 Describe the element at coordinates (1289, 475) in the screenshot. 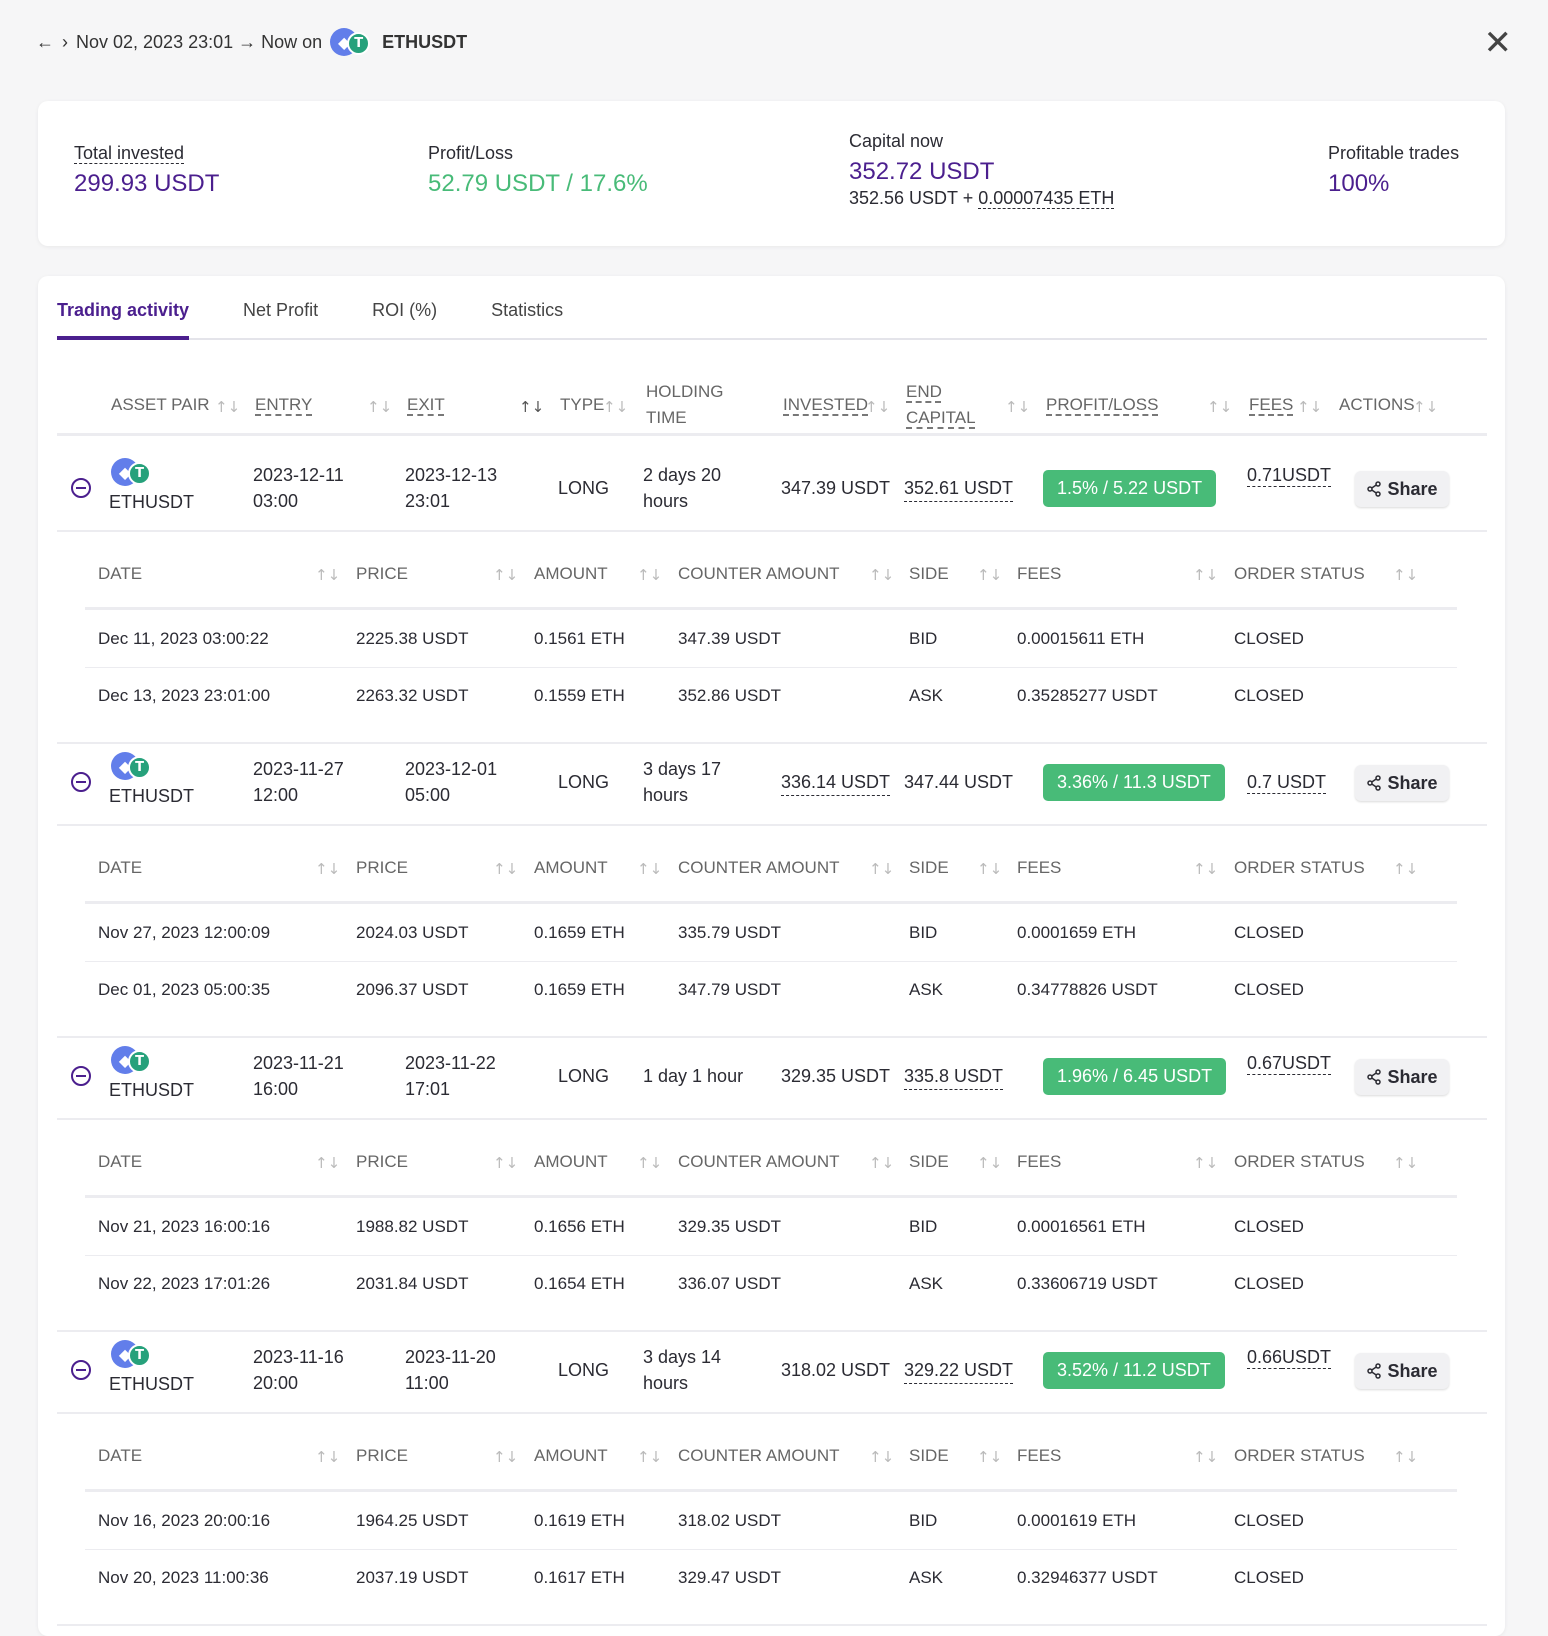

I see `trade-fees: 0.71USDT` at that location.